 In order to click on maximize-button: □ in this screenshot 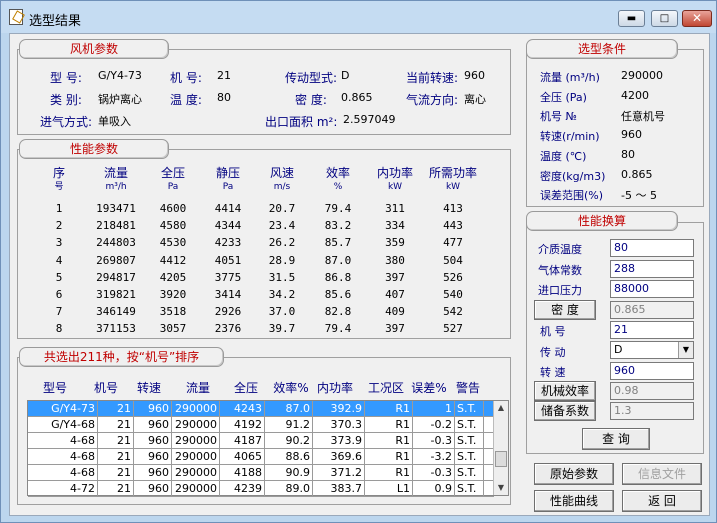, I will do `click(664, 18)`.